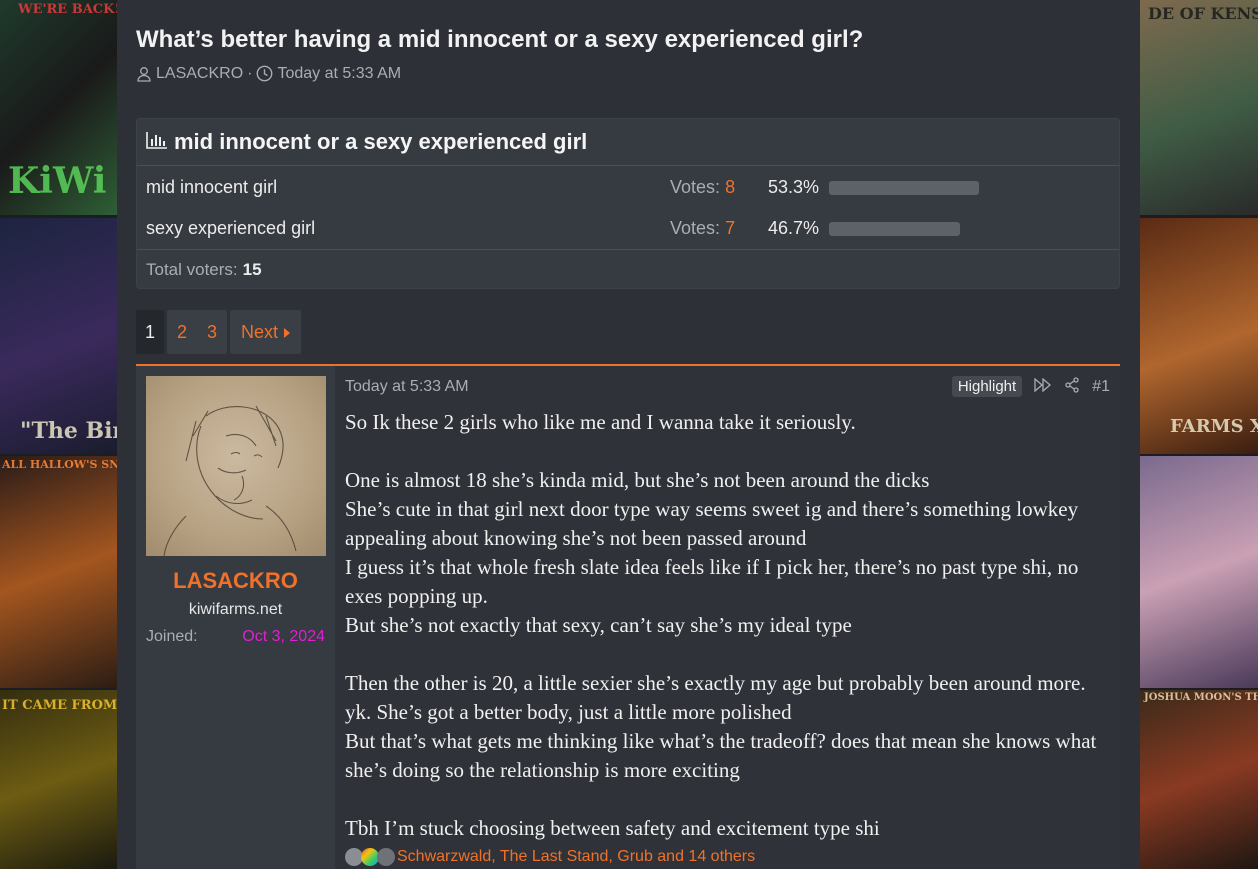 The width and height of the screenshot is (1258, 869). I want to click on art-tile: ALL HALLOW'S SNEED, so click(58, 572).